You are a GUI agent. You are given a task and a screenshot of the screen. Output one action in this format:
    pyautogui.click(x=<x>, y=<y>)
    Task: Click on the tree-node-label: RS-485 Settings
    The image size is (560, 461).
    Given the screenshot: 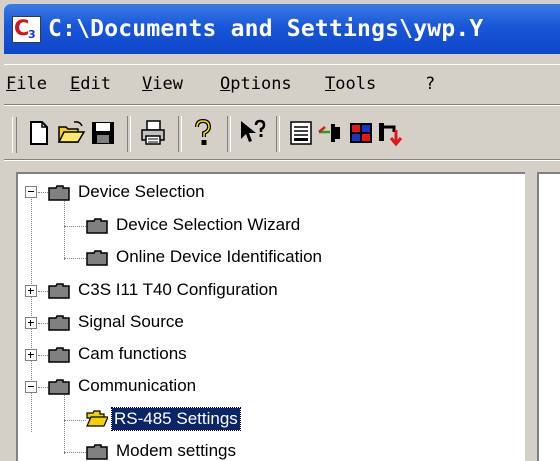 What is the action you would take?
    pyautogui.click(x=176, y=419)
    